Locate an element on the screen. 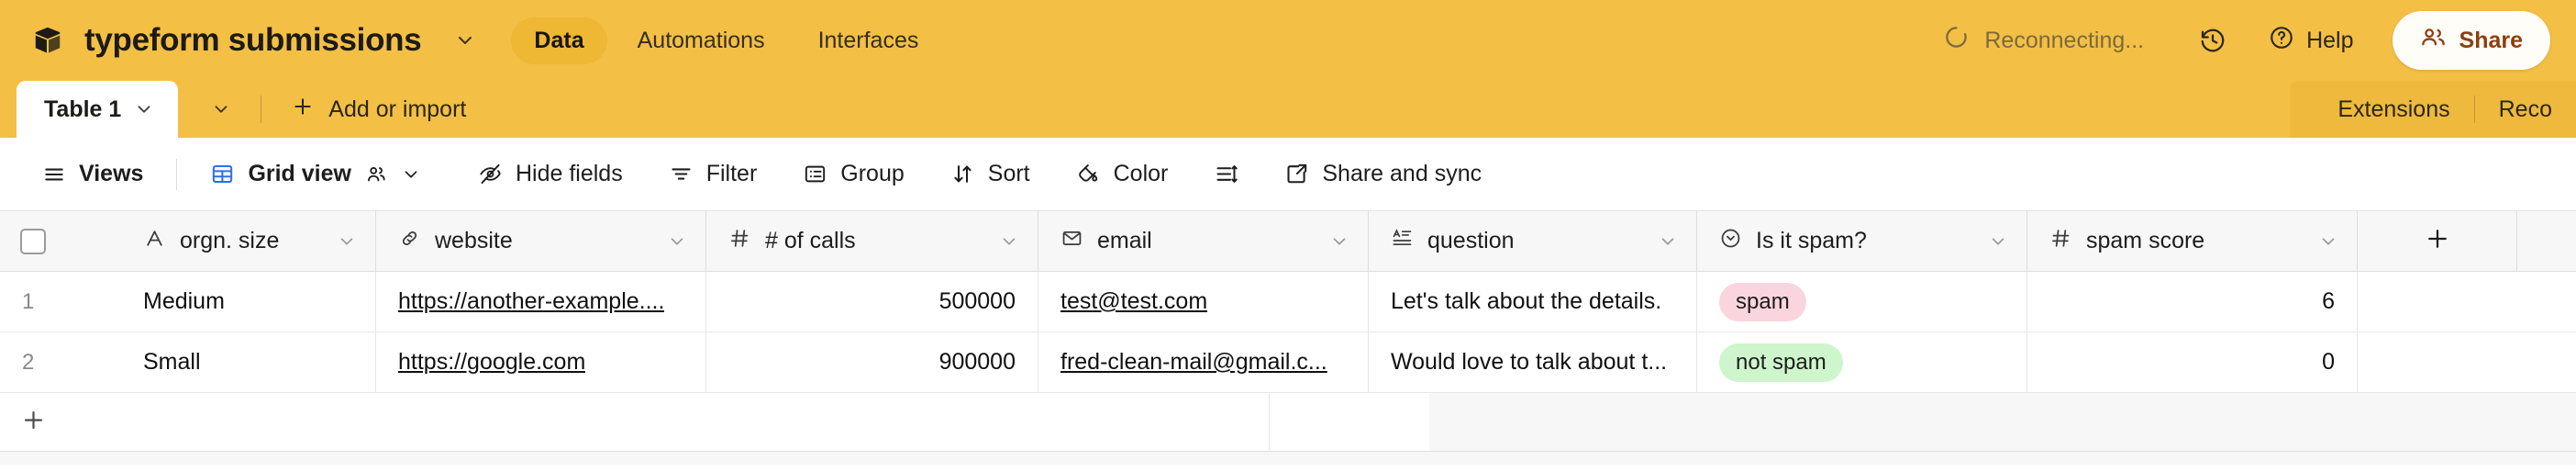 The width and height of the screenshot is (2576, 472). extensions-button: Extensions is located at coordinates (2393, 109).